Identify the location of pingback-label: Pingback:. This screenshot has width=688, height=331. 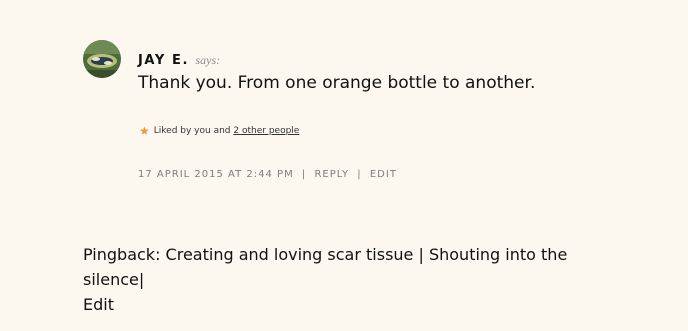
(122, 254).